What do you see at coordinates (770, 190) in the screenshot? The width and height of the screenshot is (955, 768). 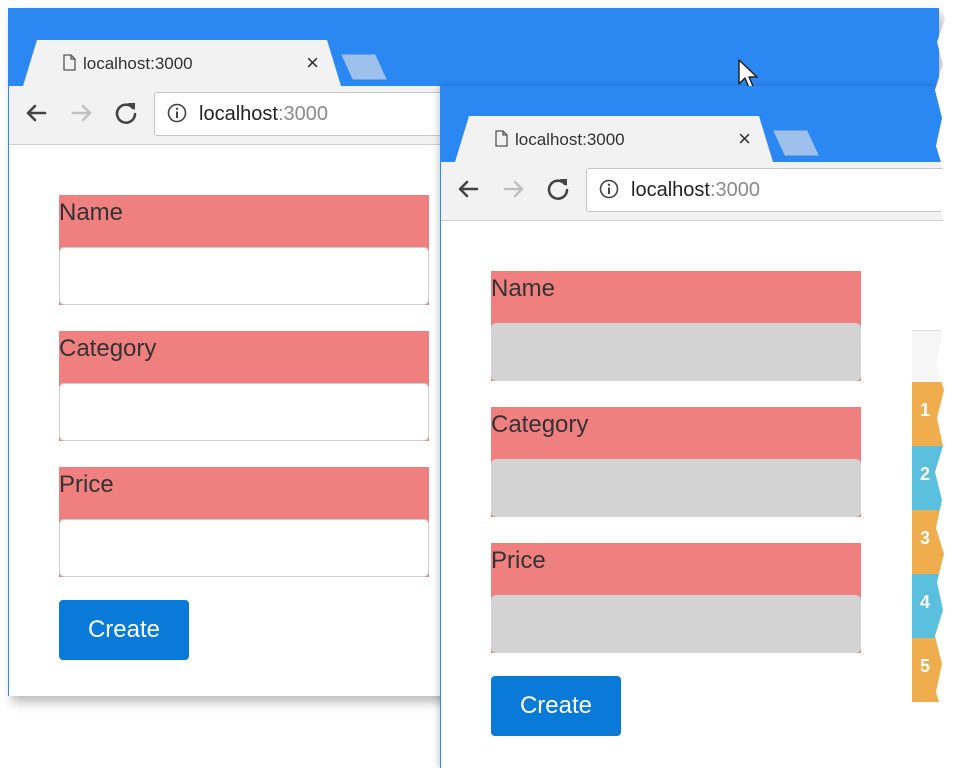 I see `address-bar: localhost:3000` at bounding box center [770, 190].